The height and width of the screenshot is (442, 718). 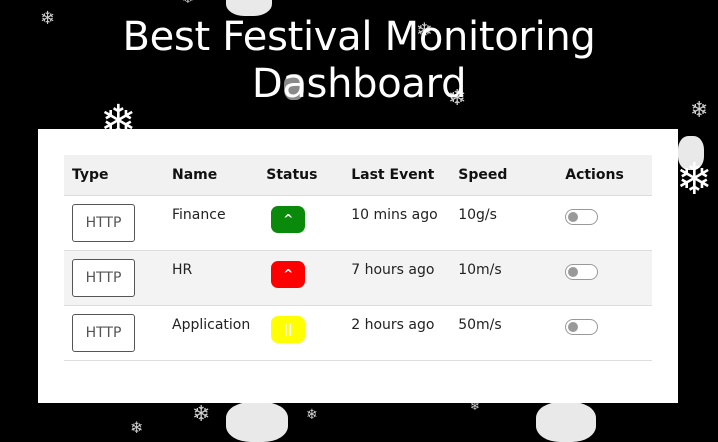 What do you see at coordinates (393, 324) in the screenshot?
I see `last-event-cell: 2 hours ago` at bounding box center [393, 324].